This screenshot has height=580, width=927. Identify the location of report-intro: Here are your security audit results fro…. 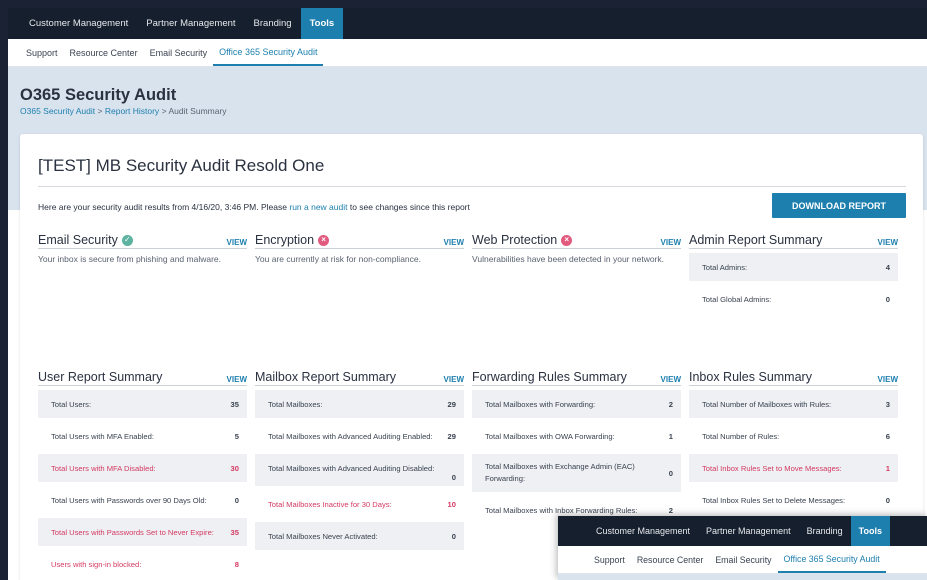
(254, 207).